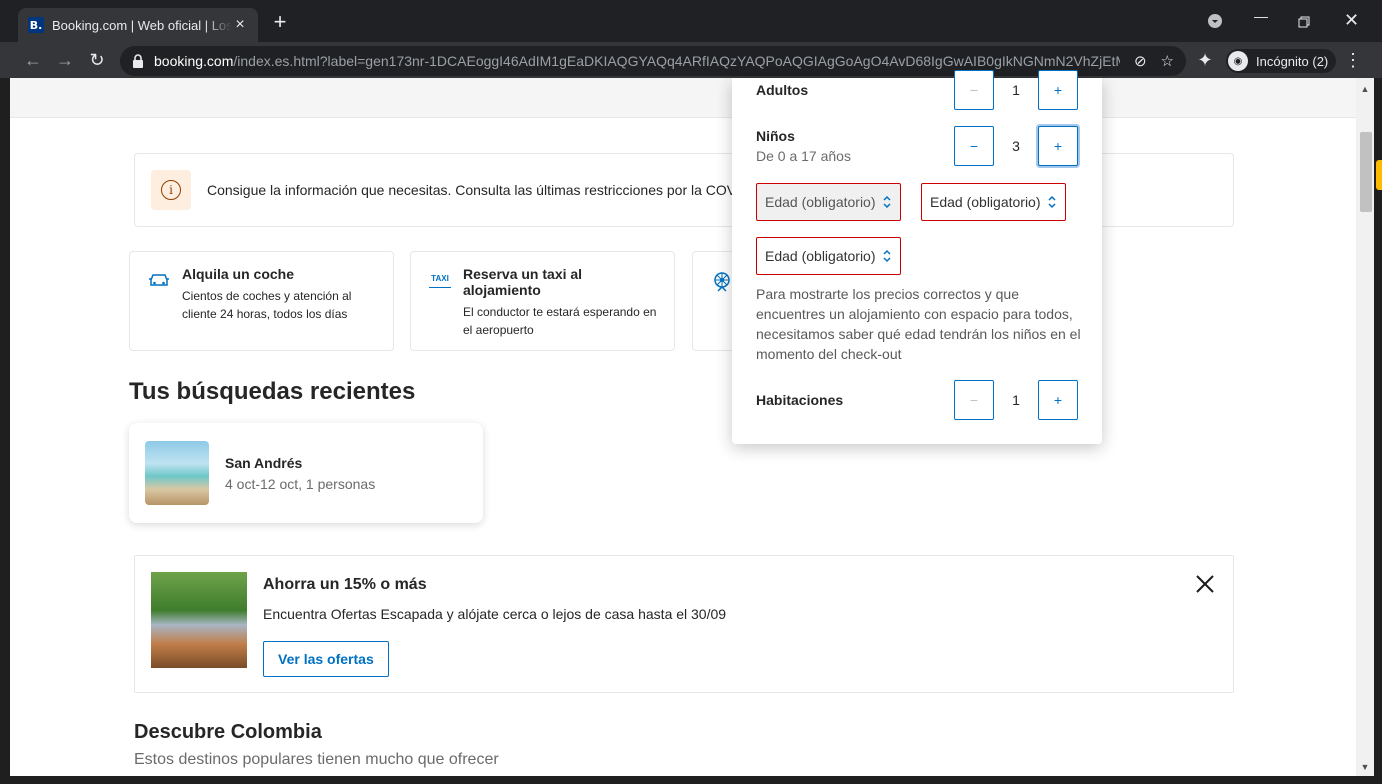  Describe the element at coordinates (228, 732) in the screenshot. I see `discover-heading: Descubre Colombia` at that location.